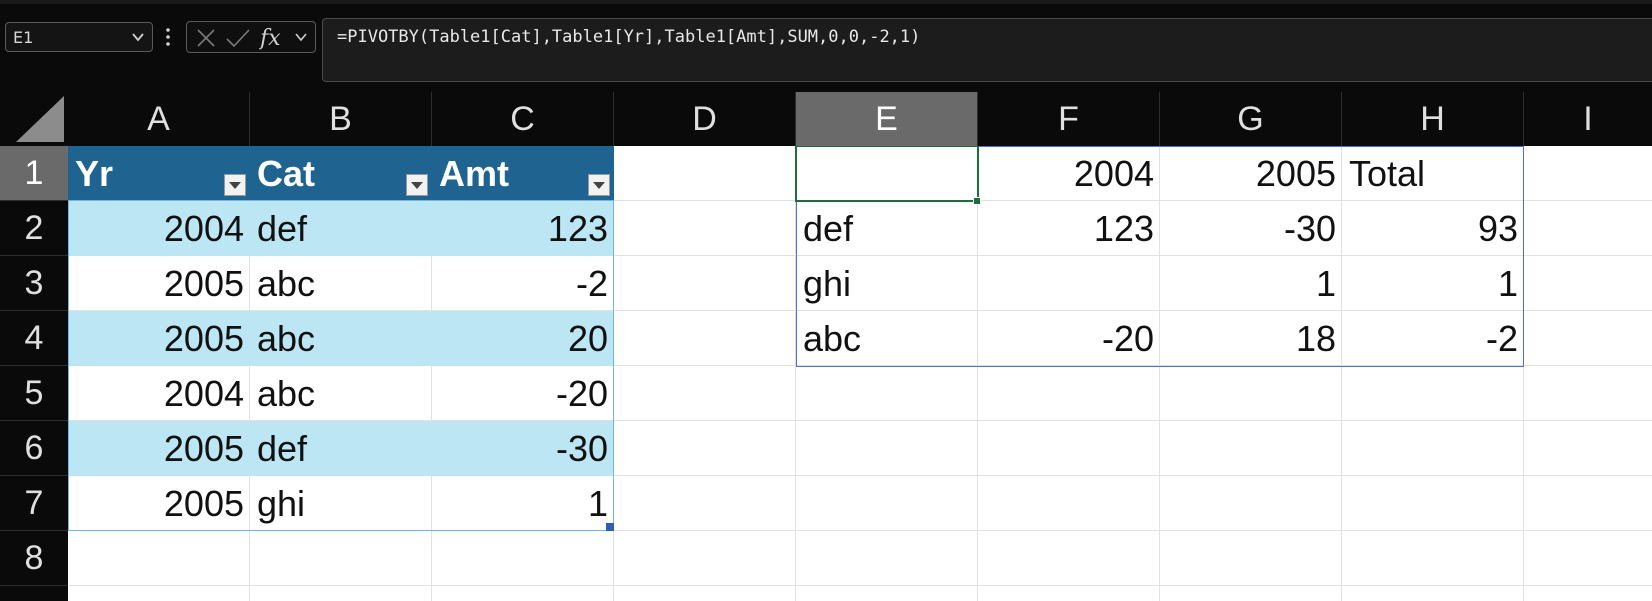 This screenshot has width=1652, height=601. What do you see at coordinates (523, 448) in the screenshot?
I see `table-cell: -30` at bounding box center [523, 448].